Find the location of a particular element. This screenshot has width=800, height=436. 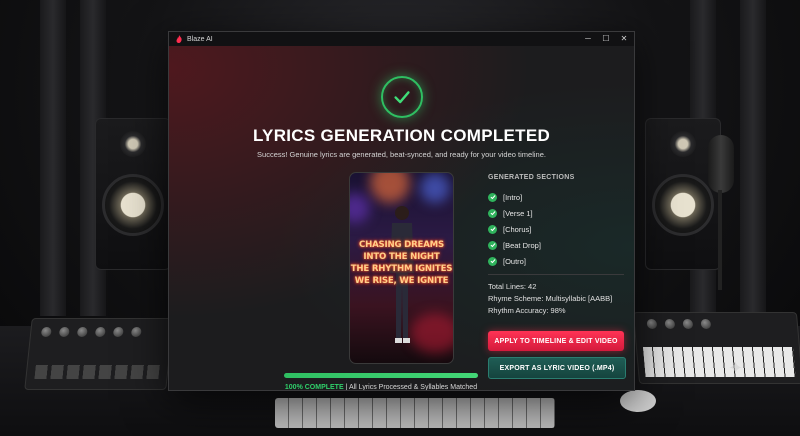

section-item: [Outro] is located at coordinates (514, 261).